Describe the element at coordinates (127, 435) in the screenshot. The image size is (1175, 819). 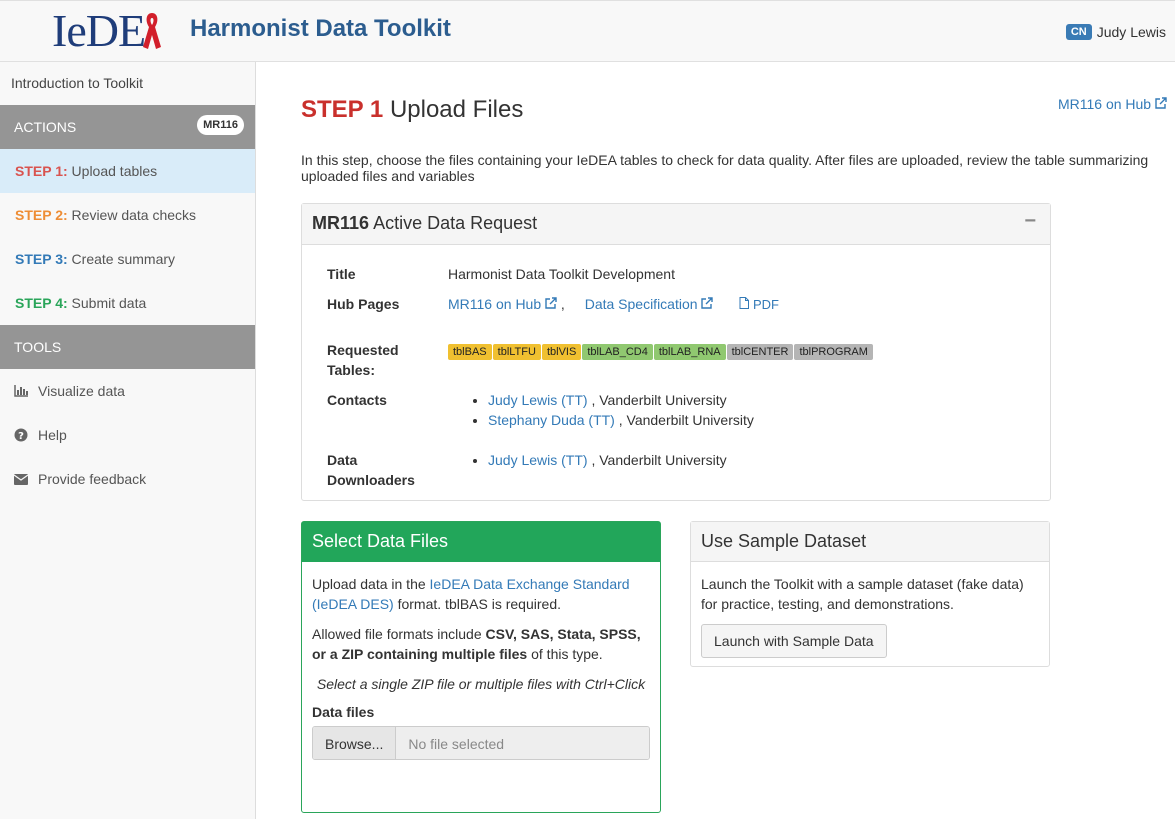
I see `sidebar-item-help: ? Help` at that location.